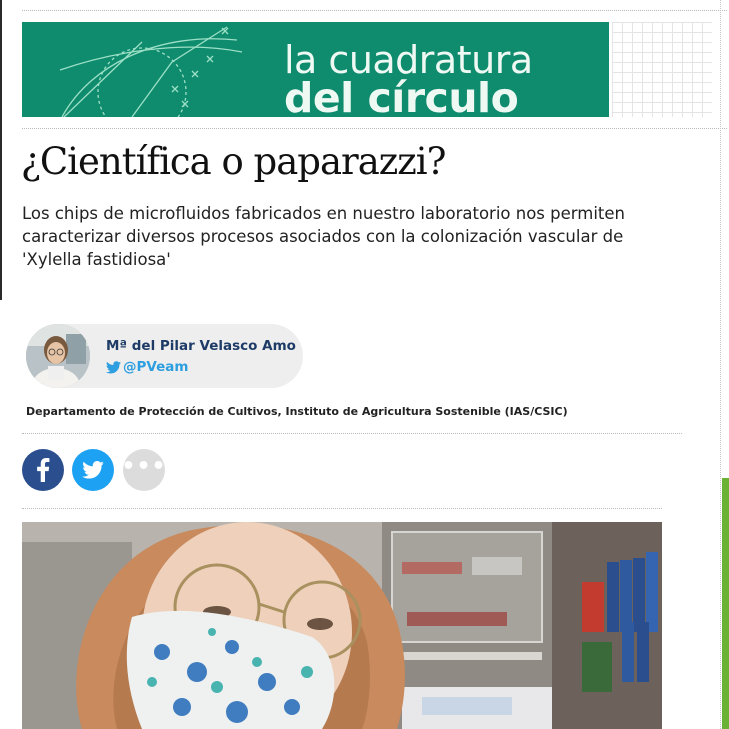 This screenshot has height=729, width=729. I want to click on share-facebook-button, so click(43, 470).